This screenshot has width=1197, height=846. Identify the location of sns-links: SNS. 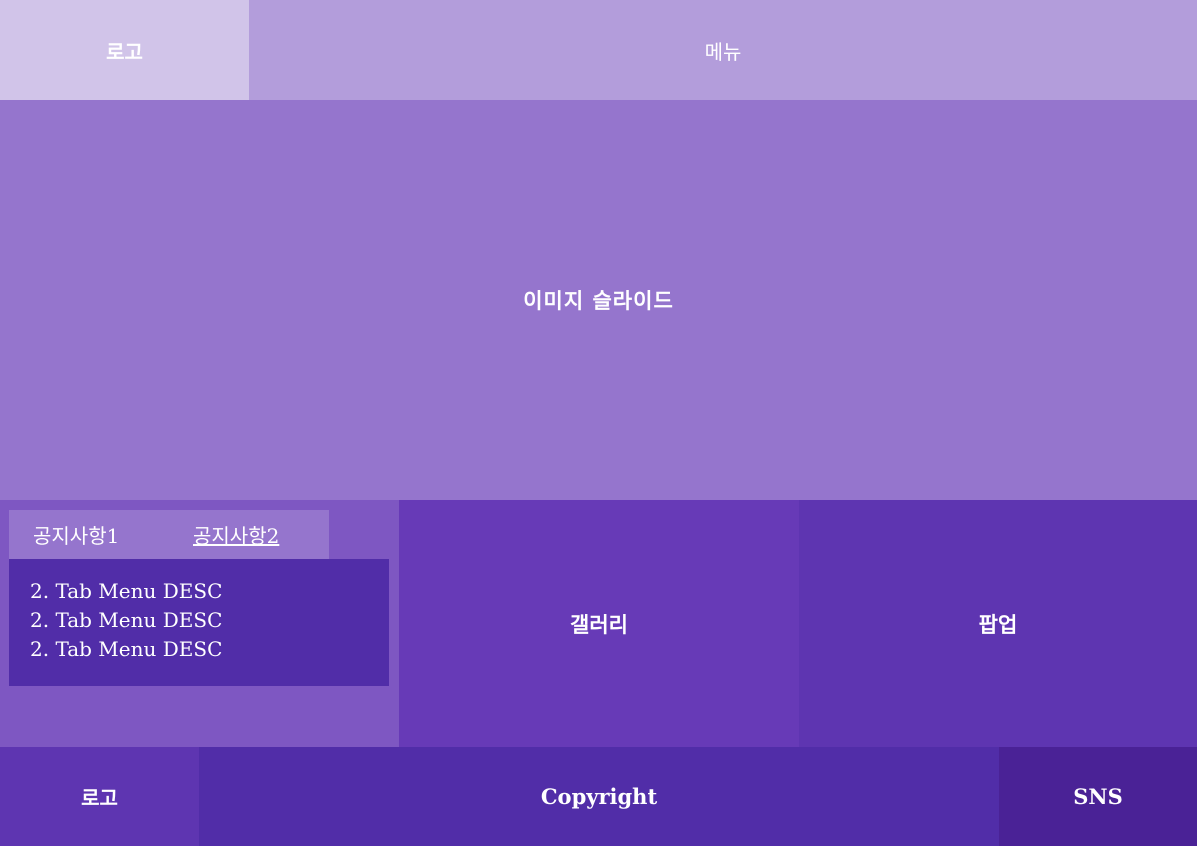
(1098, 796).